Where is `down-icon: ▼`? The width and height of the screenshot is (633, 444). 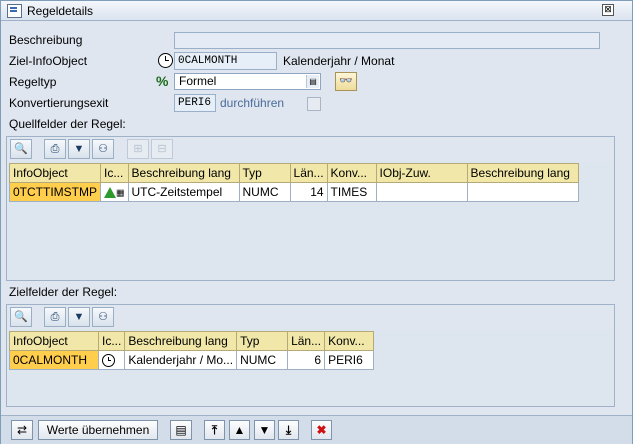 down-icon: ▼ is located at coordinates (264, 430).